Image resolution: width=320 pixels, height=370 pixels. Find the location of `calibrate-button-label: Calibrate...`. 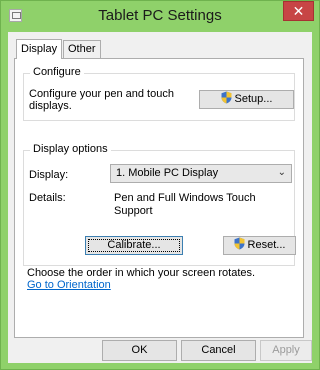

calibrate-button-label: Calibrate... is located at coordinates (134, 245).